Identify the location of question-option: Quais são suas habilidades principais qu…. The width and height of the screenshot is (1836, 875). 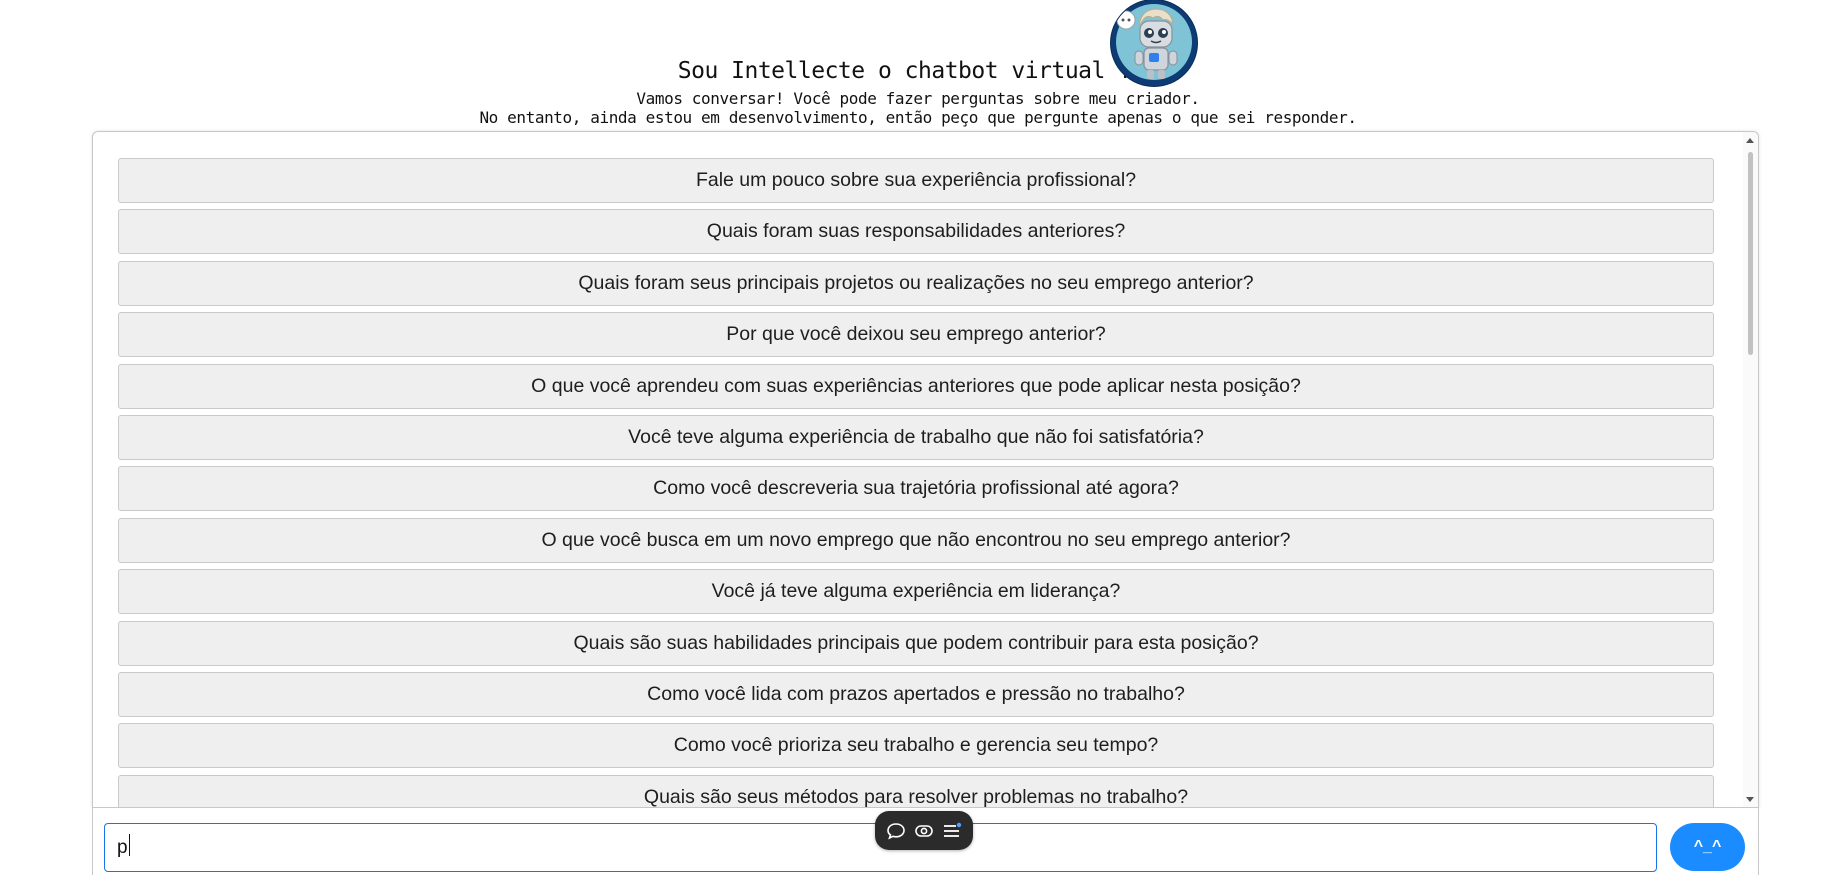
(916, 643).